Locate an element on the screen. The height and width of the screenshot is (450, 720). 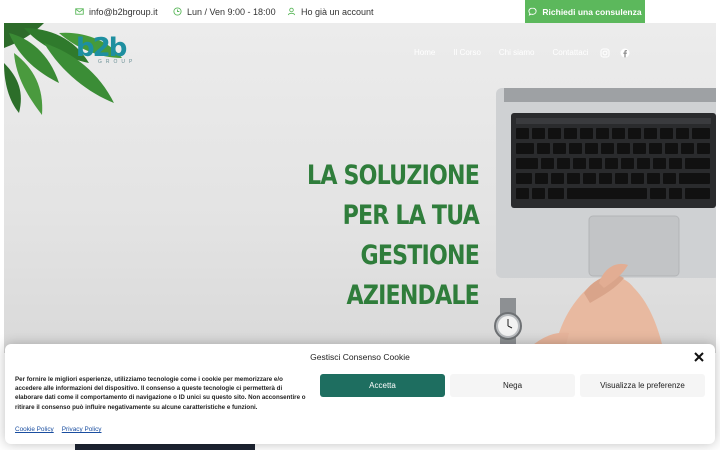
clock-icon is located at coordinates (177, 11).